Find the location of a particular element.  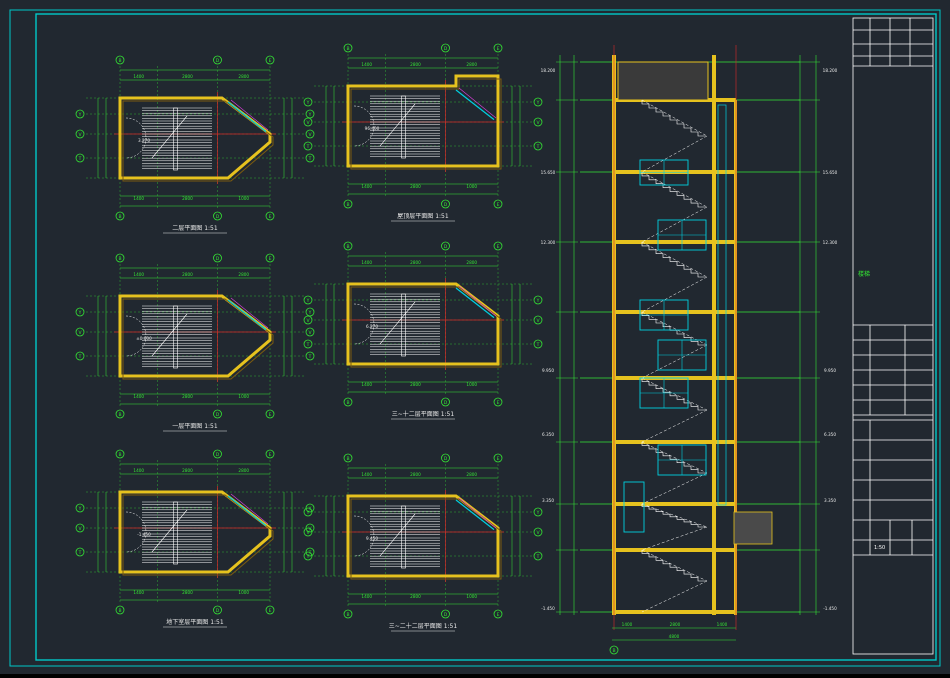

plan-title: 屋顶层平面图 1:51 is located at coordinates (423, 216).